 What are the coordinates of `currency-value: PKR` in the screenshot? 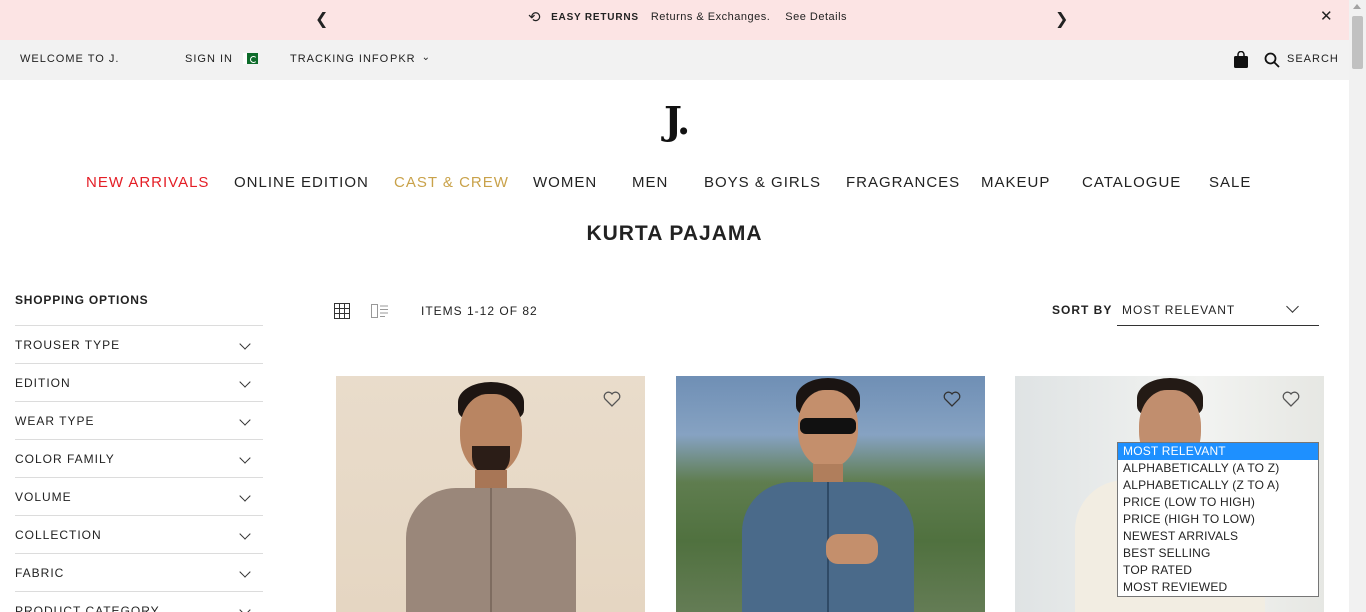 It's located at (403, 59).